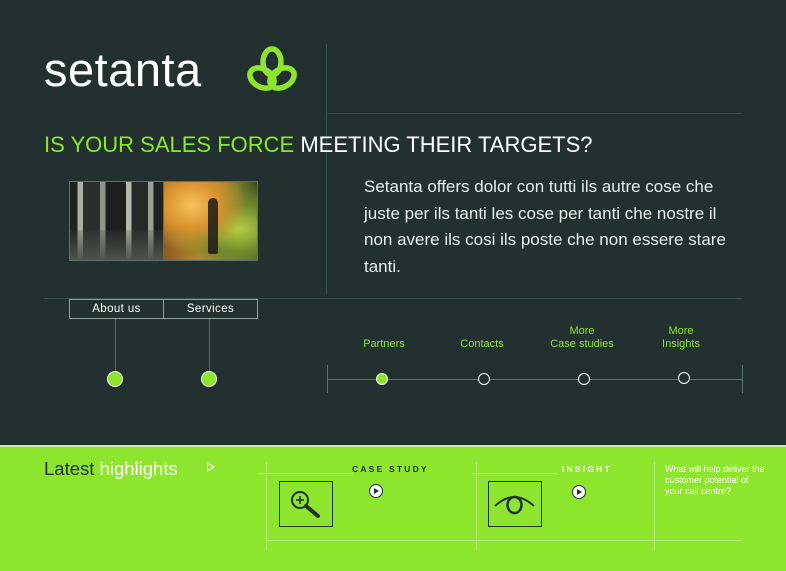 The width and height of the screenshot is (786, 571). I want to click on nav-dot-contacts, so click(484, 379).